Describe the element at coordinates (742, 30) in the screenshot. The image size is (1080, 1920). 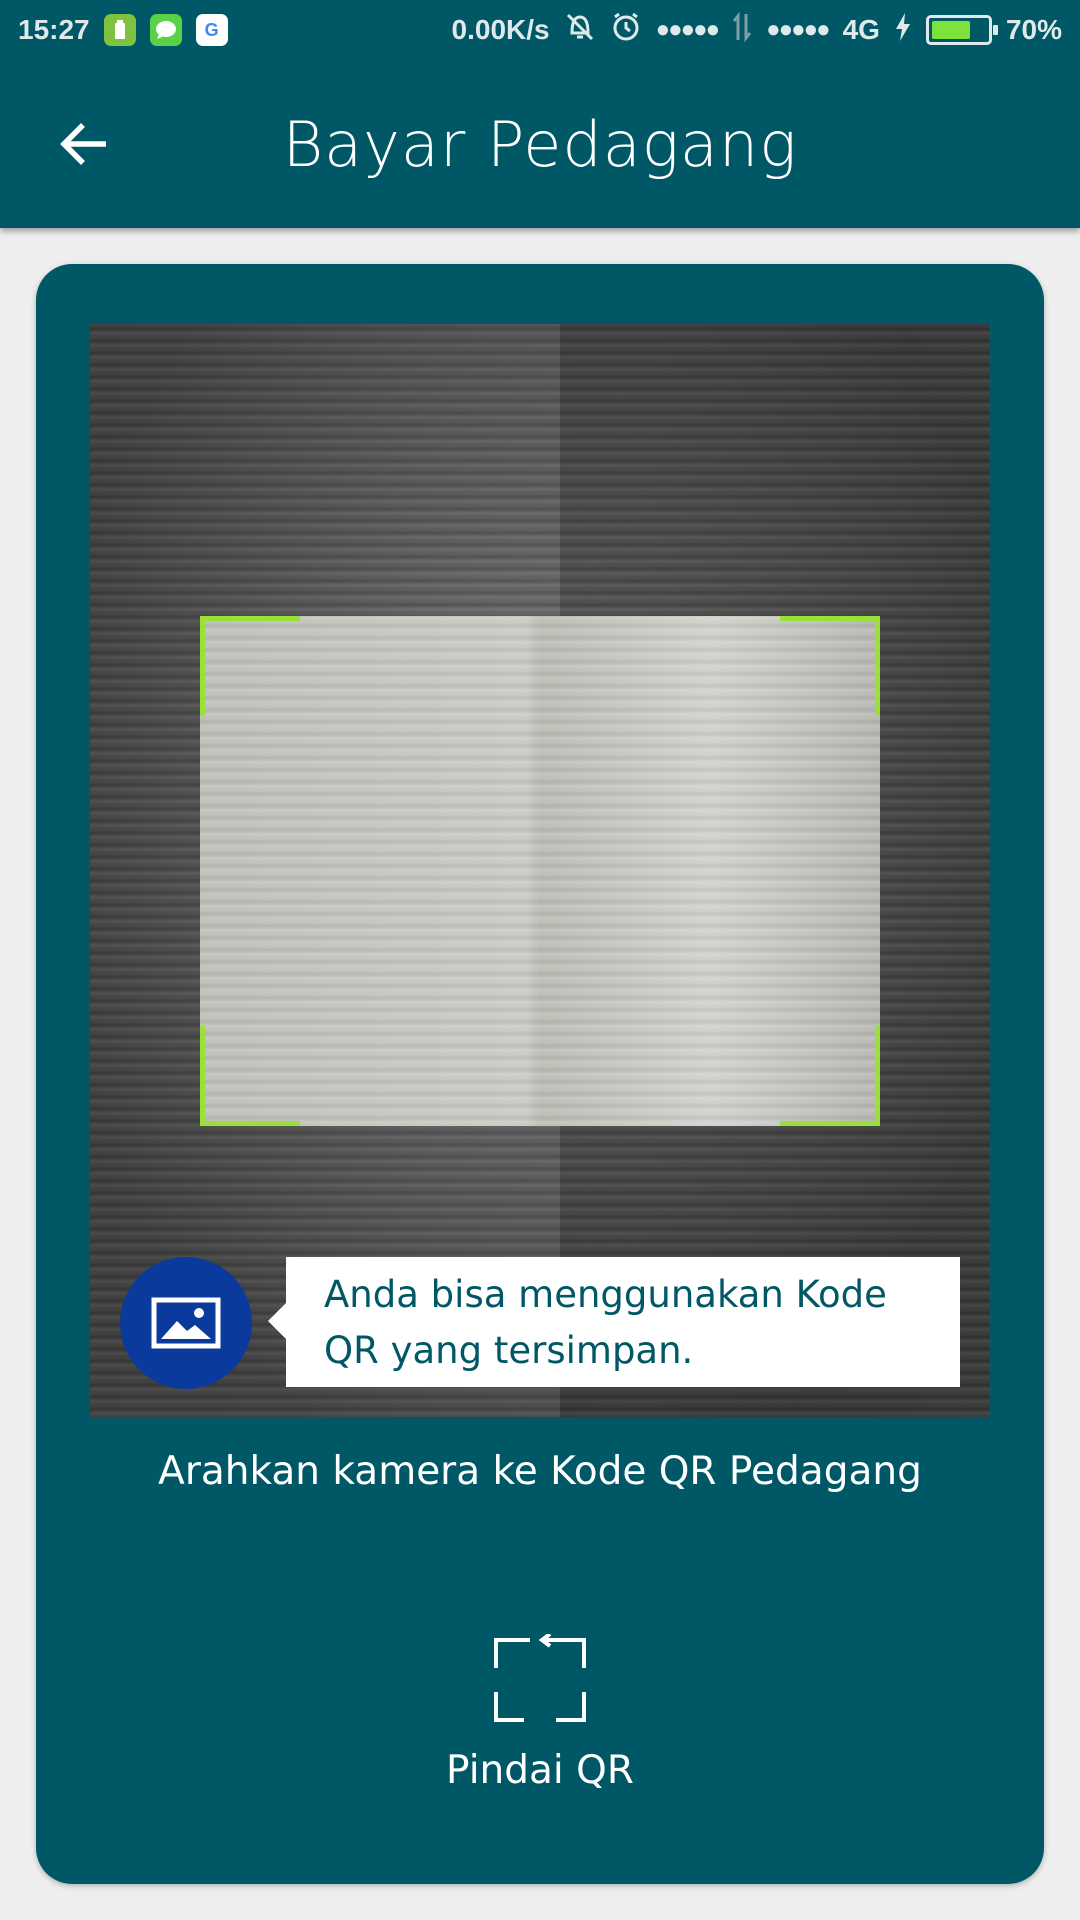
I see `data-transfer-icon` at that location.